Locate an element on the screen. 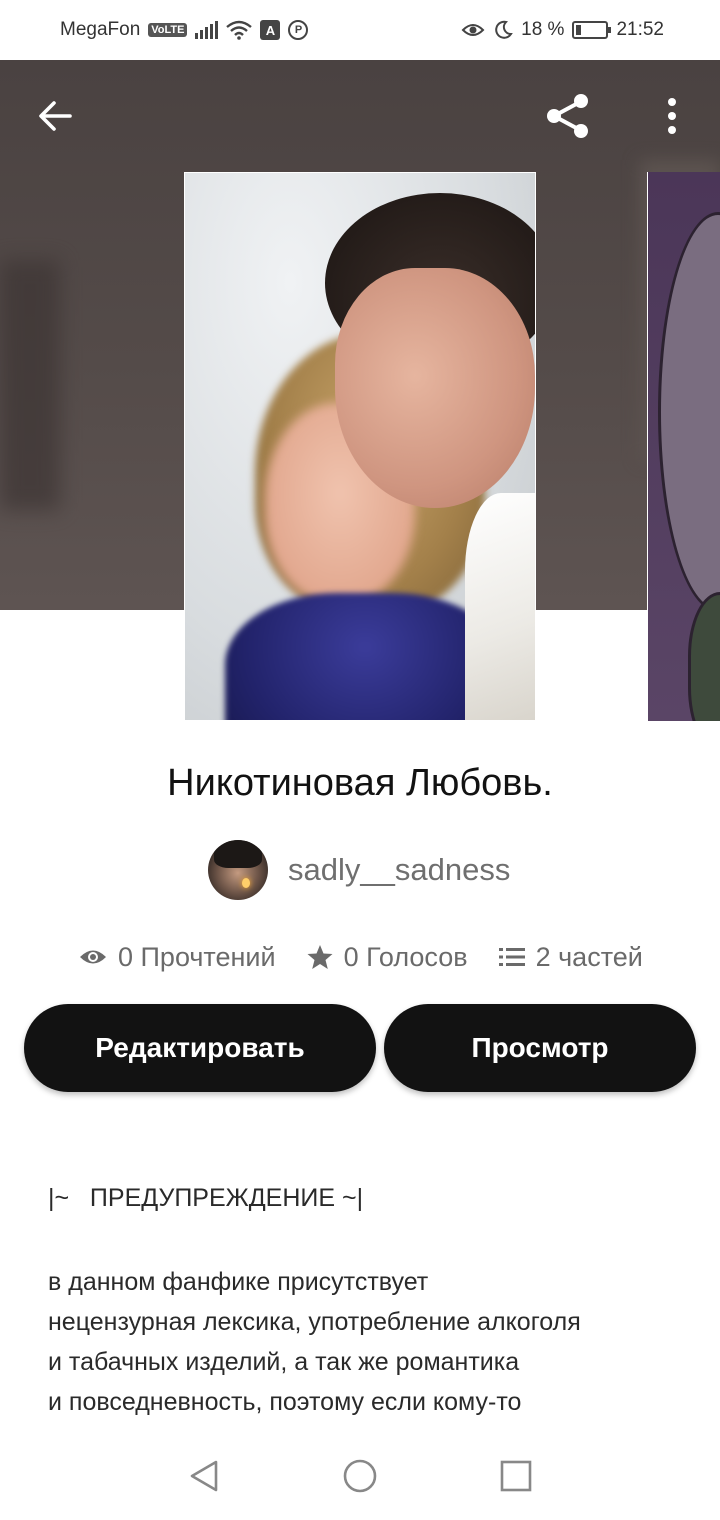 The width and height of the screenshot is (720, 1520). description-line: и повседневность, поэтому если кому-то is located at coordinates (285, 1402).